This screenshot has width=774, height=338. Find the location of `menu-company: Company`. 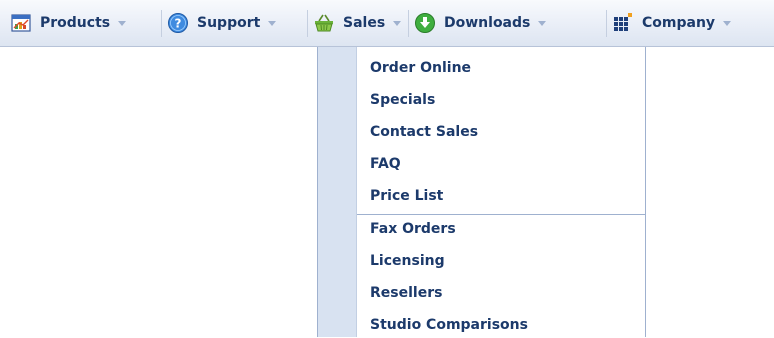

menu-company: Company is located at coordinates (672, 23).